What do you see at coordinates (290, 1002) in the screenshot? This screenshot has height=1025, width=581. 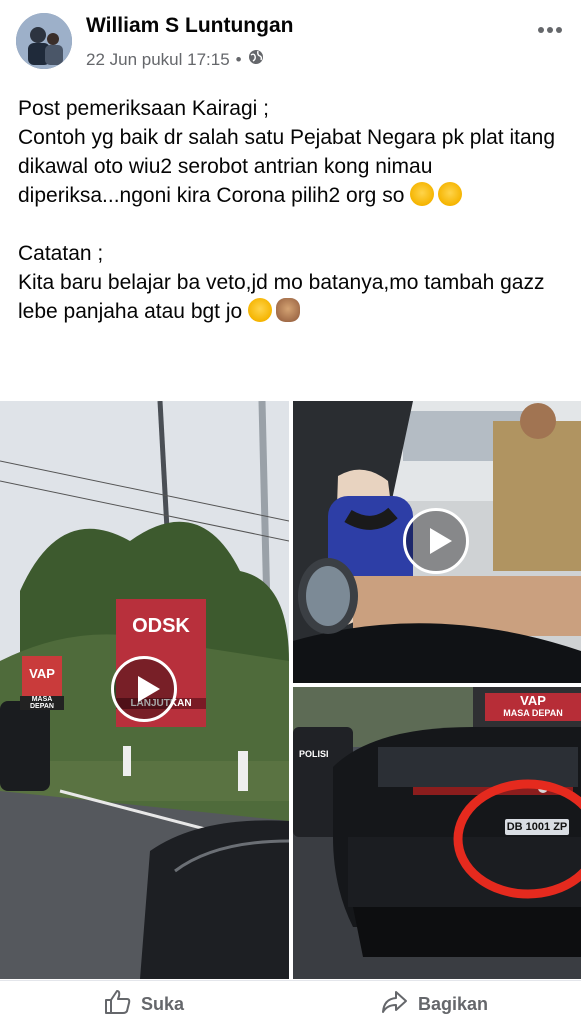 I see `post-actions: Suka Bagikan` at bounding box center [290, 1002].